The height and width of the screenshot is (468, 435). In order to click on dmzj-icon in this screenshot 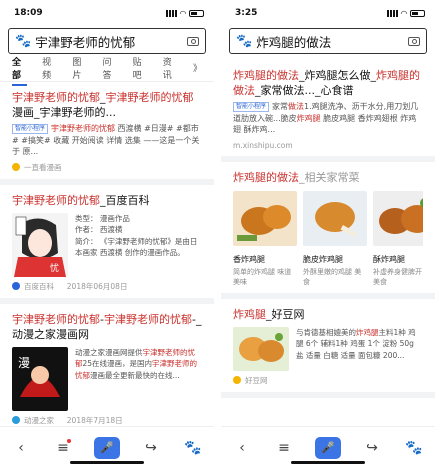, I will do `click(16, 420)`.